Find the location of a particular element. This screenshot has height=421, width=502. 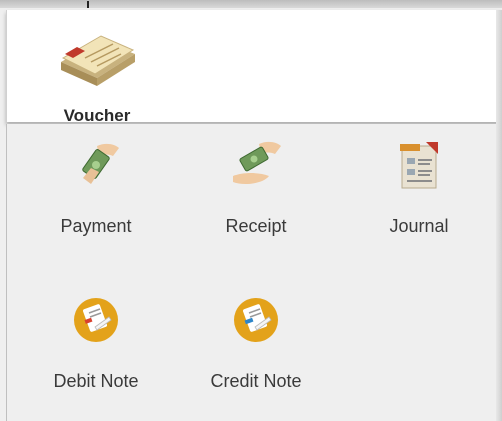

receipt-item: Receipt is located at coordinates (256, 180).